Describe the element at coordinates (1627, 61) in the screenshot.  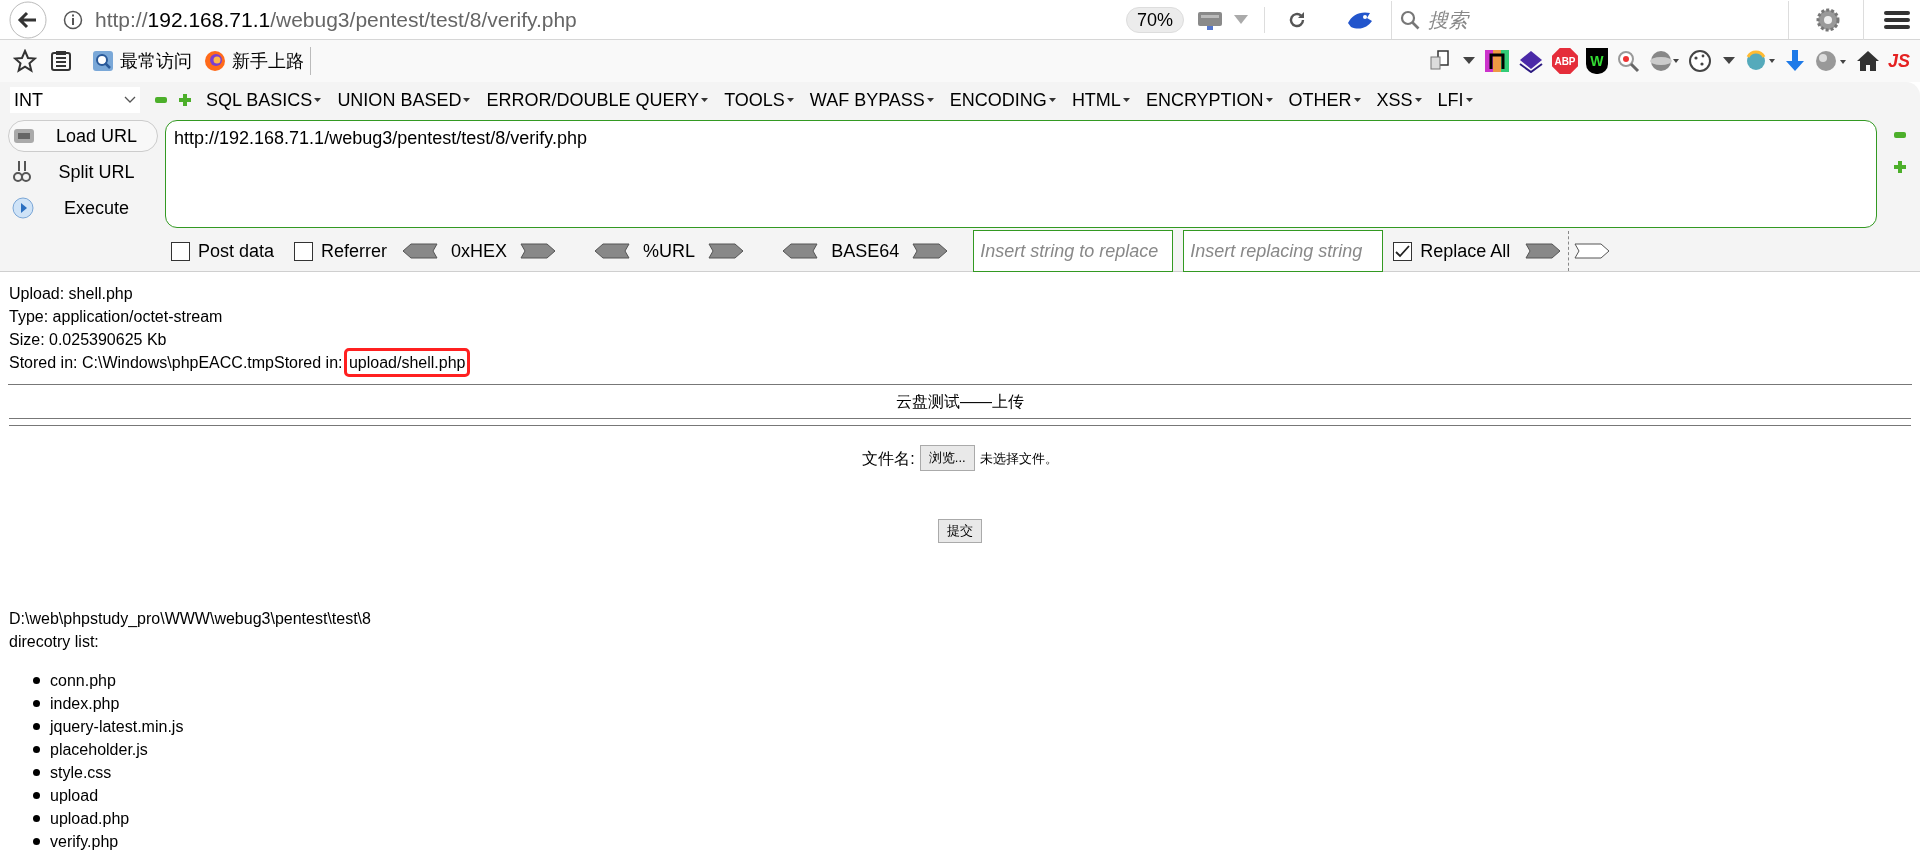
I see `magnifier-icon` at that location.